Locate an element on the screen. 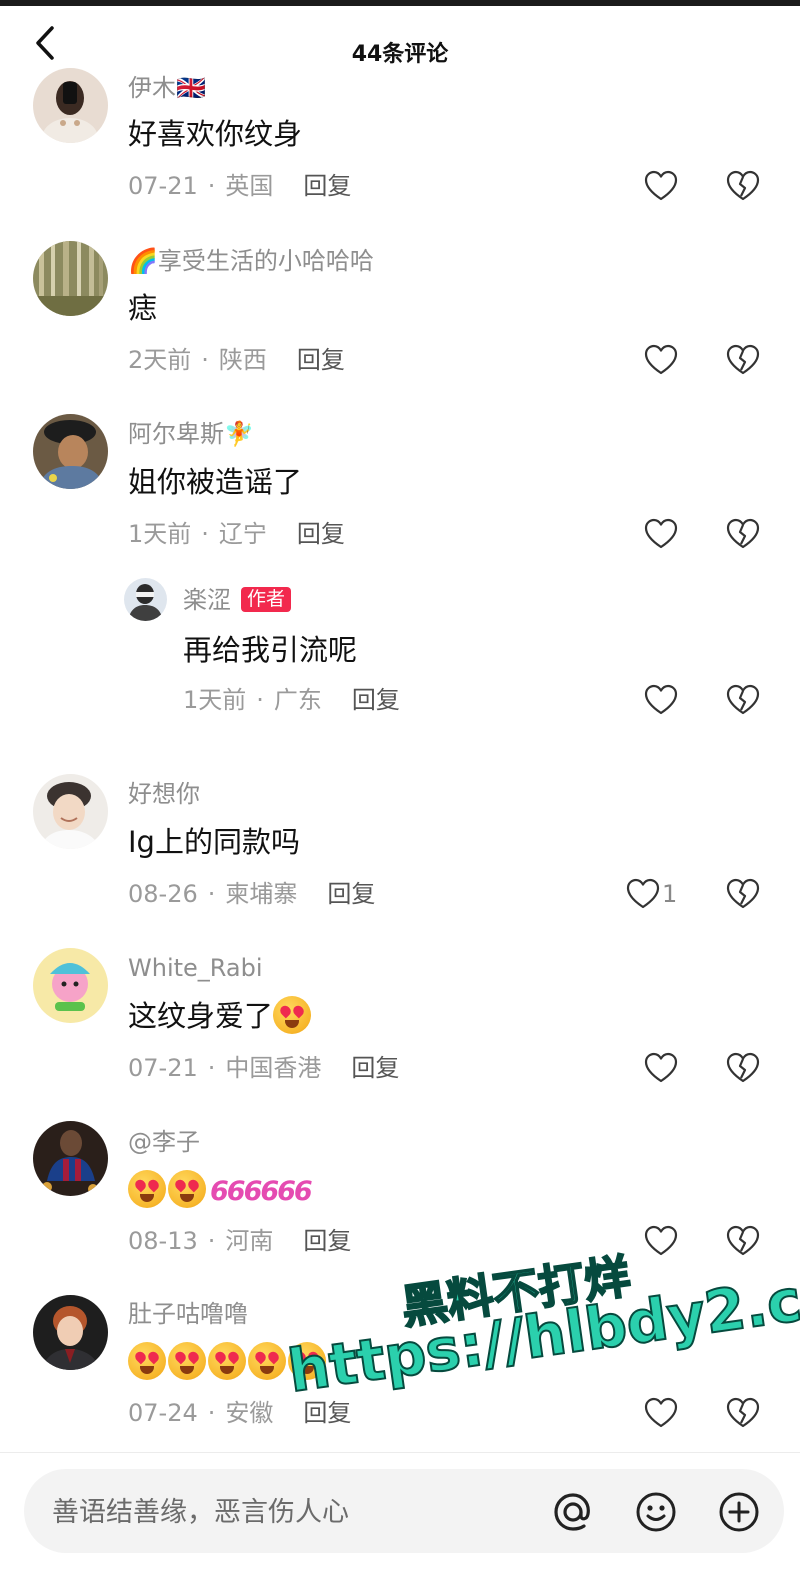  comment-meta: 07-21 · 中国香港 回复 is located at coordinates (263, 1068).